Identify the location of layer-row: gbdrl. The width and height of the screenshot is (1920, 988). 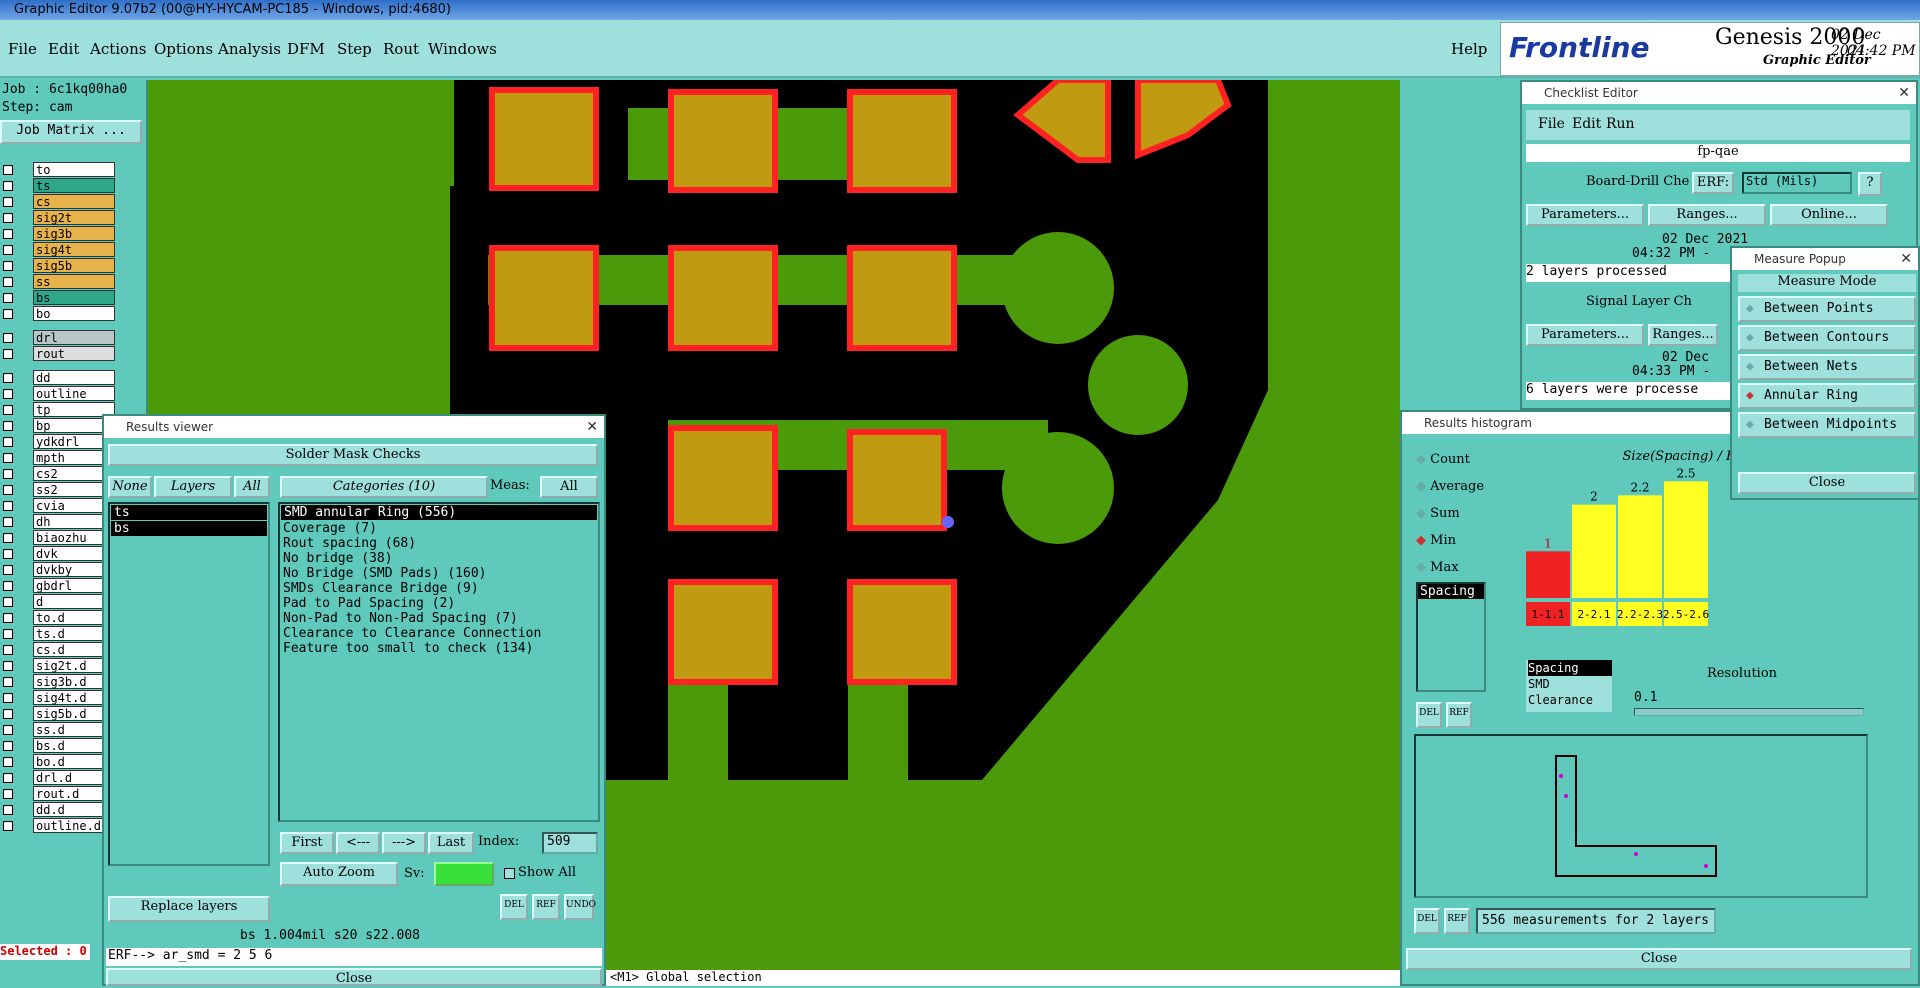
(59, 585).